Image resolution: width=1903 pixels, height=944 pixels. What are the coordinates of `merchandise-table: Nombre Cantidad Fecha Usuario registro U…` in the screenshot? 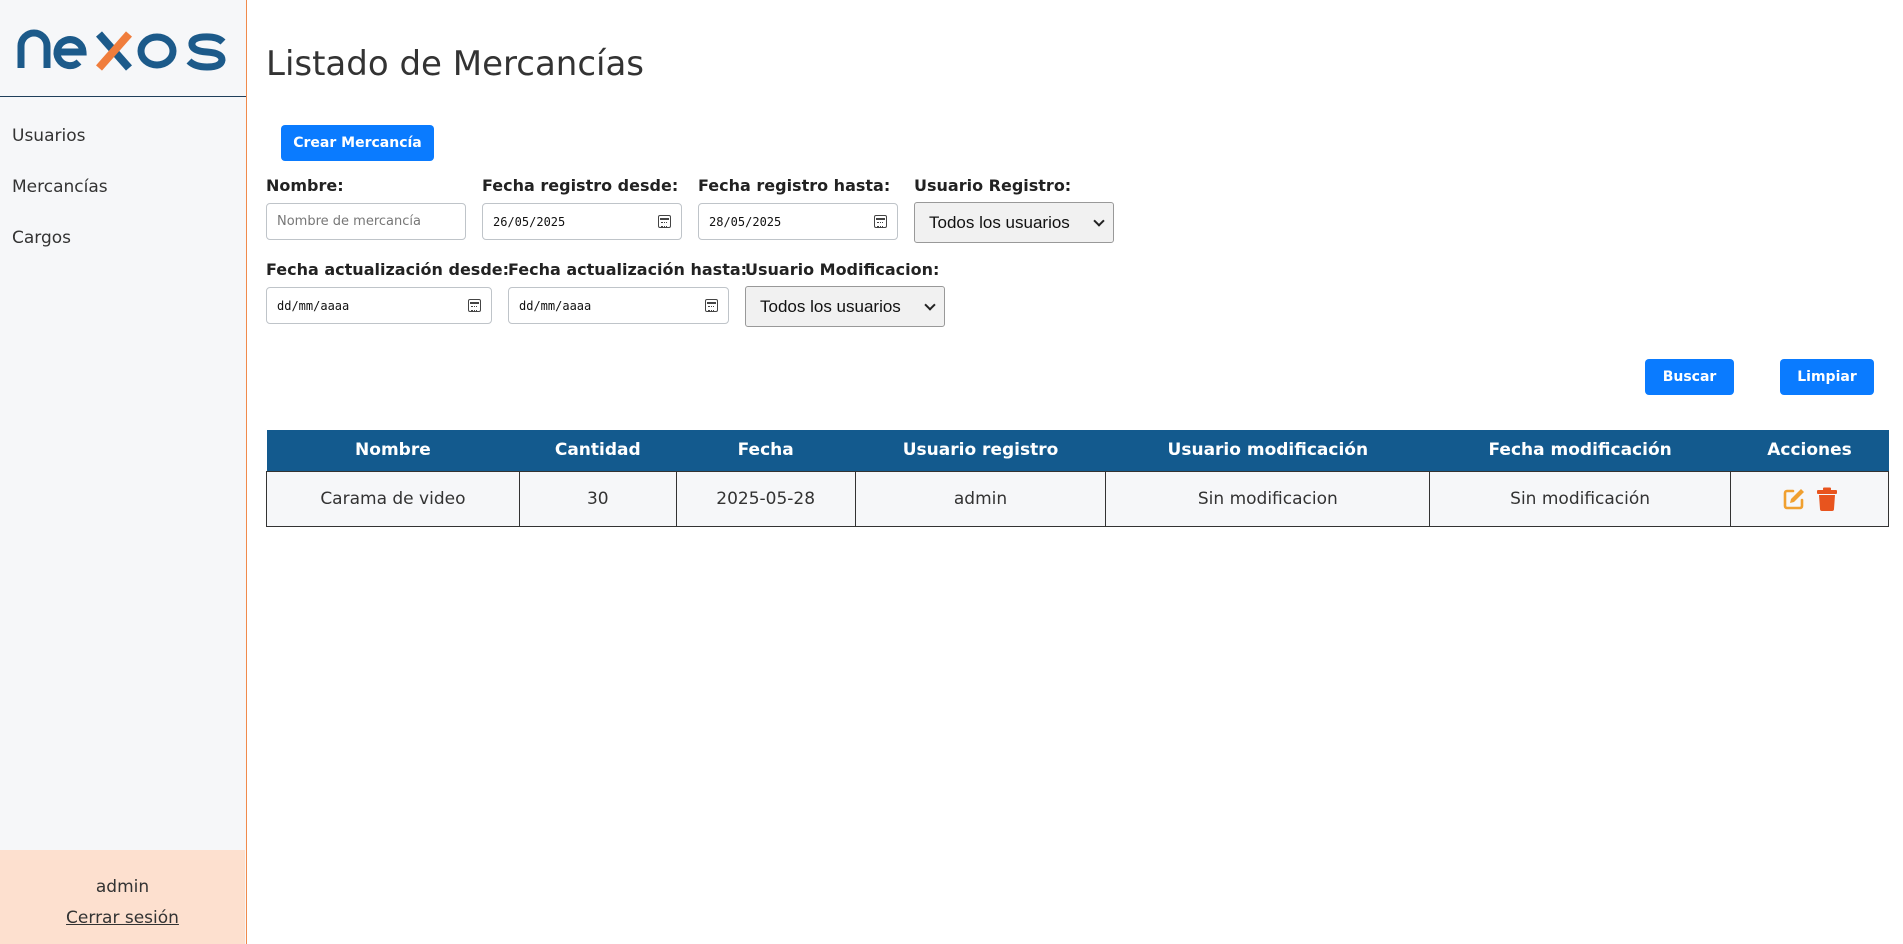 It's located at (1077, 478).